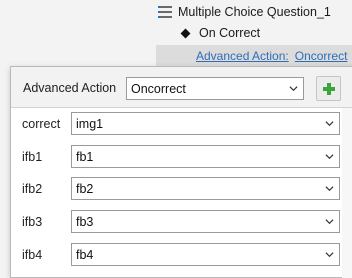  What do you see at coordinates (32, 222) in the screenshot?
I see `param-name: ifb3` at bounding box center [32, 222].